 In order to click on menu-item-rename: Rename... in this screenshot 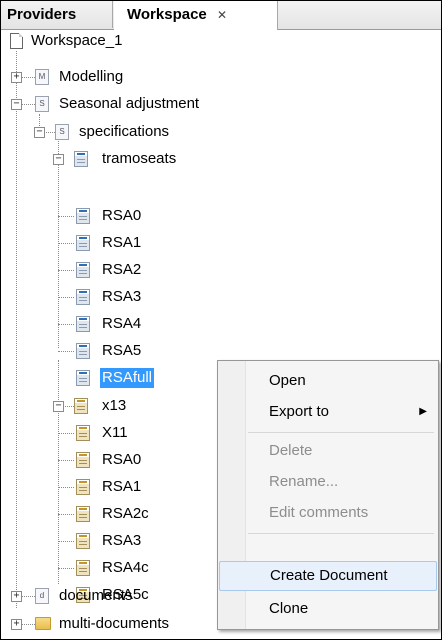, I will do `click(328, 482)`.